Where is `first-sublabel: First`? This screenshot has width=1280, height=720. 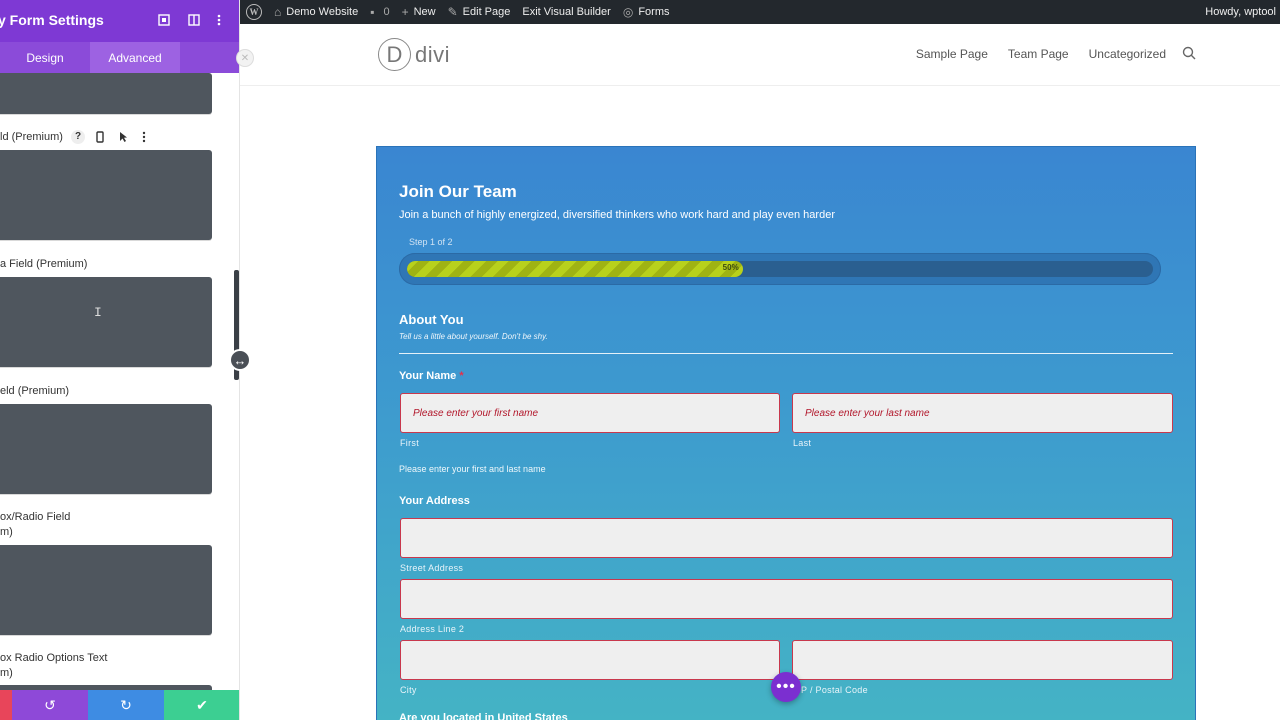
first-sublabel: First is located at coordinates (409, 443).